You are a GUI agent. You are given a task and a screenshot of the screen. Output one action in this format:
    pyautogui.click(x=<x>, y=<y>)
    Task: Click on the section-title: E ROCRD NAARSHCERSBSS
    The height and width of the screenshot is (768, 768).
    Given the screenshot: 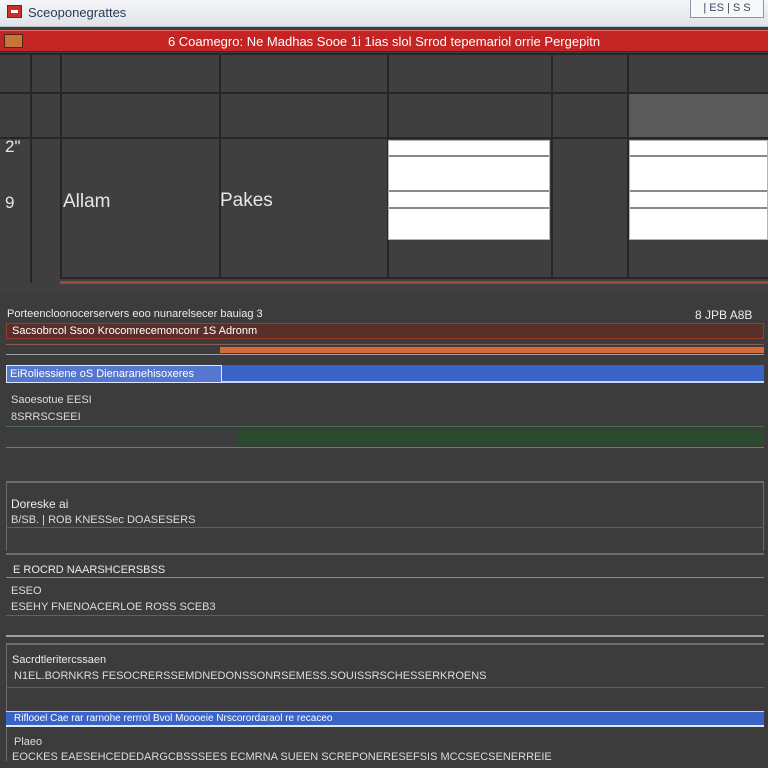 What is the action you would take?
    pyautogui.click(x=89, y=570)
    